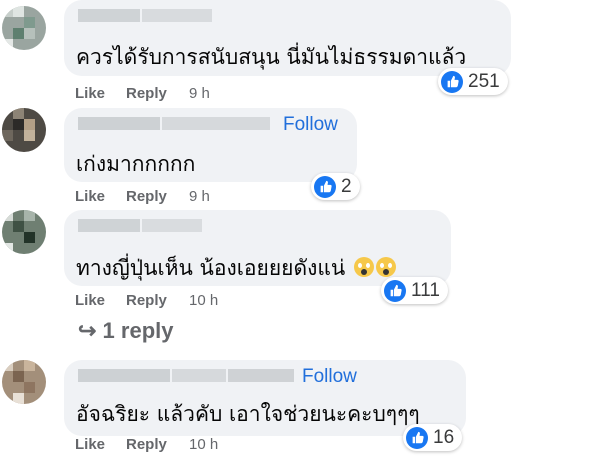 The image size is (600, 456). I want to click on comment-text: เก่งมากกกกก, so click(136, 164).